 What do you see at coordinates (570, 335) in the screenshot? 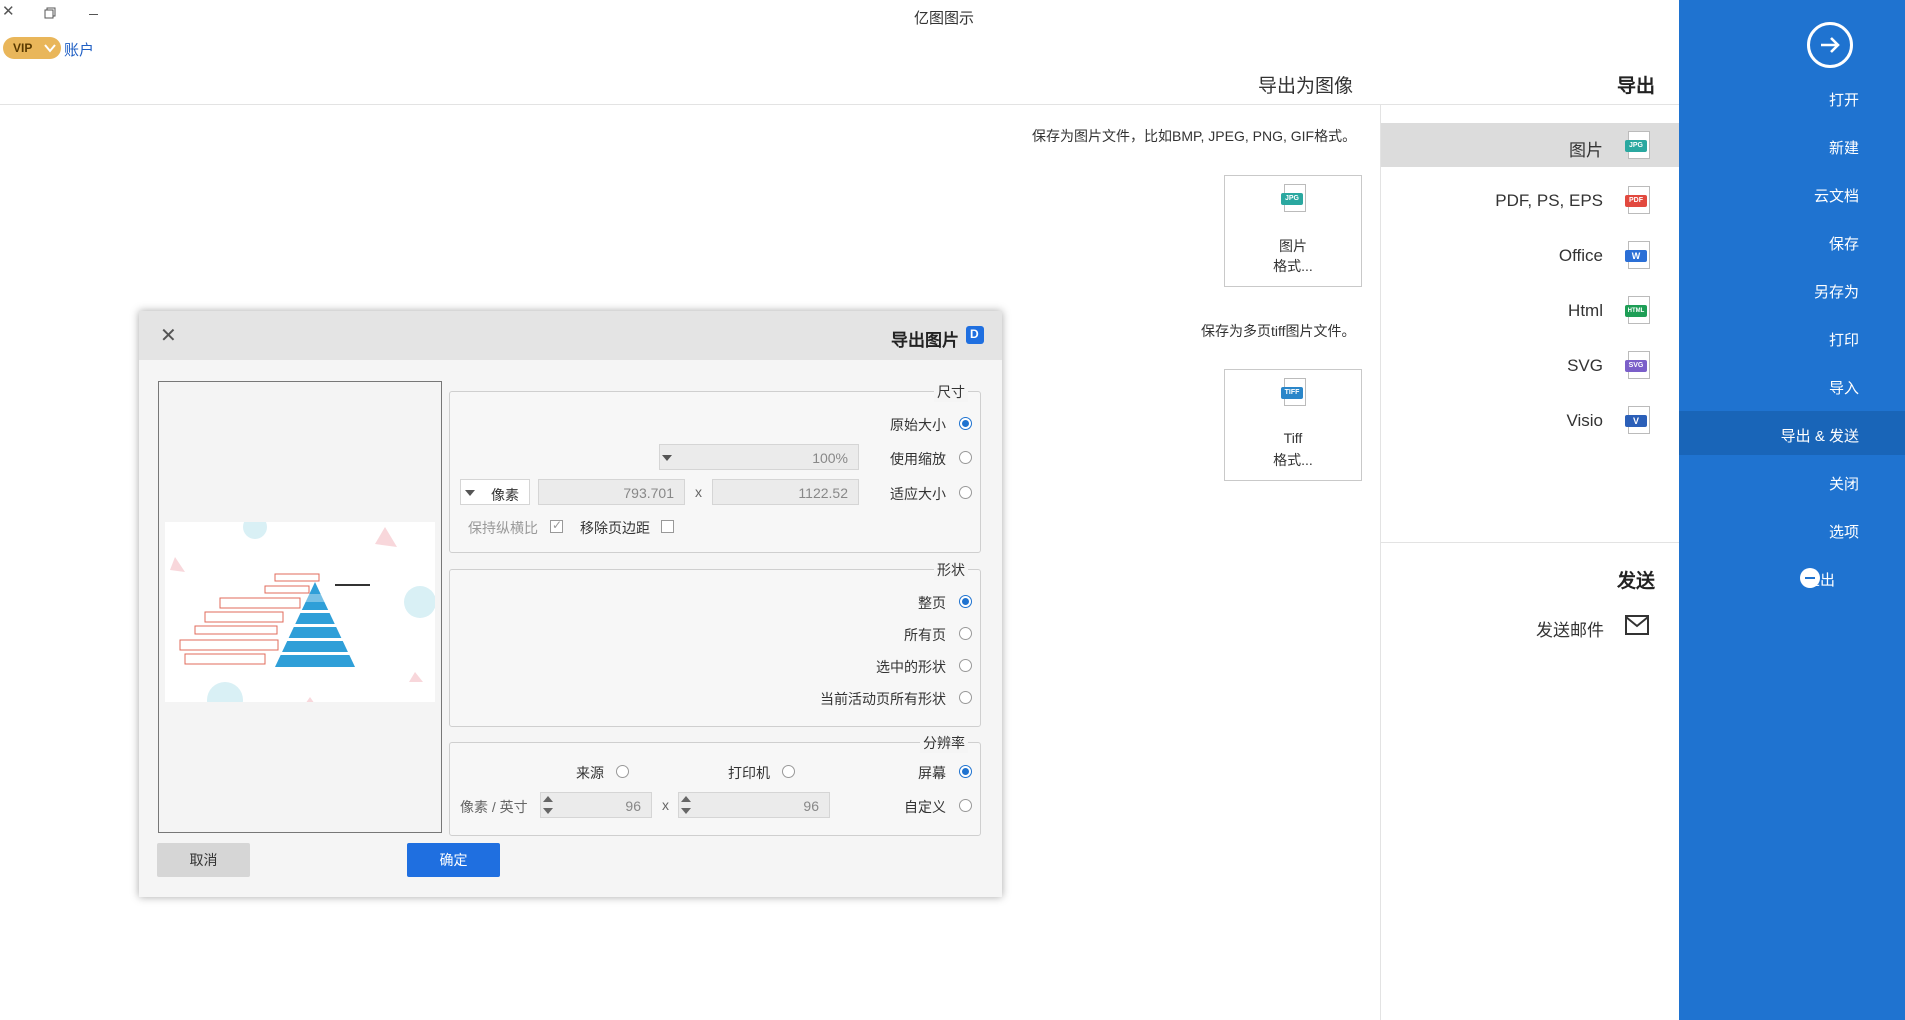
I see `dialog-header: ✕ 导出图片` at bounding box center [570, 335].